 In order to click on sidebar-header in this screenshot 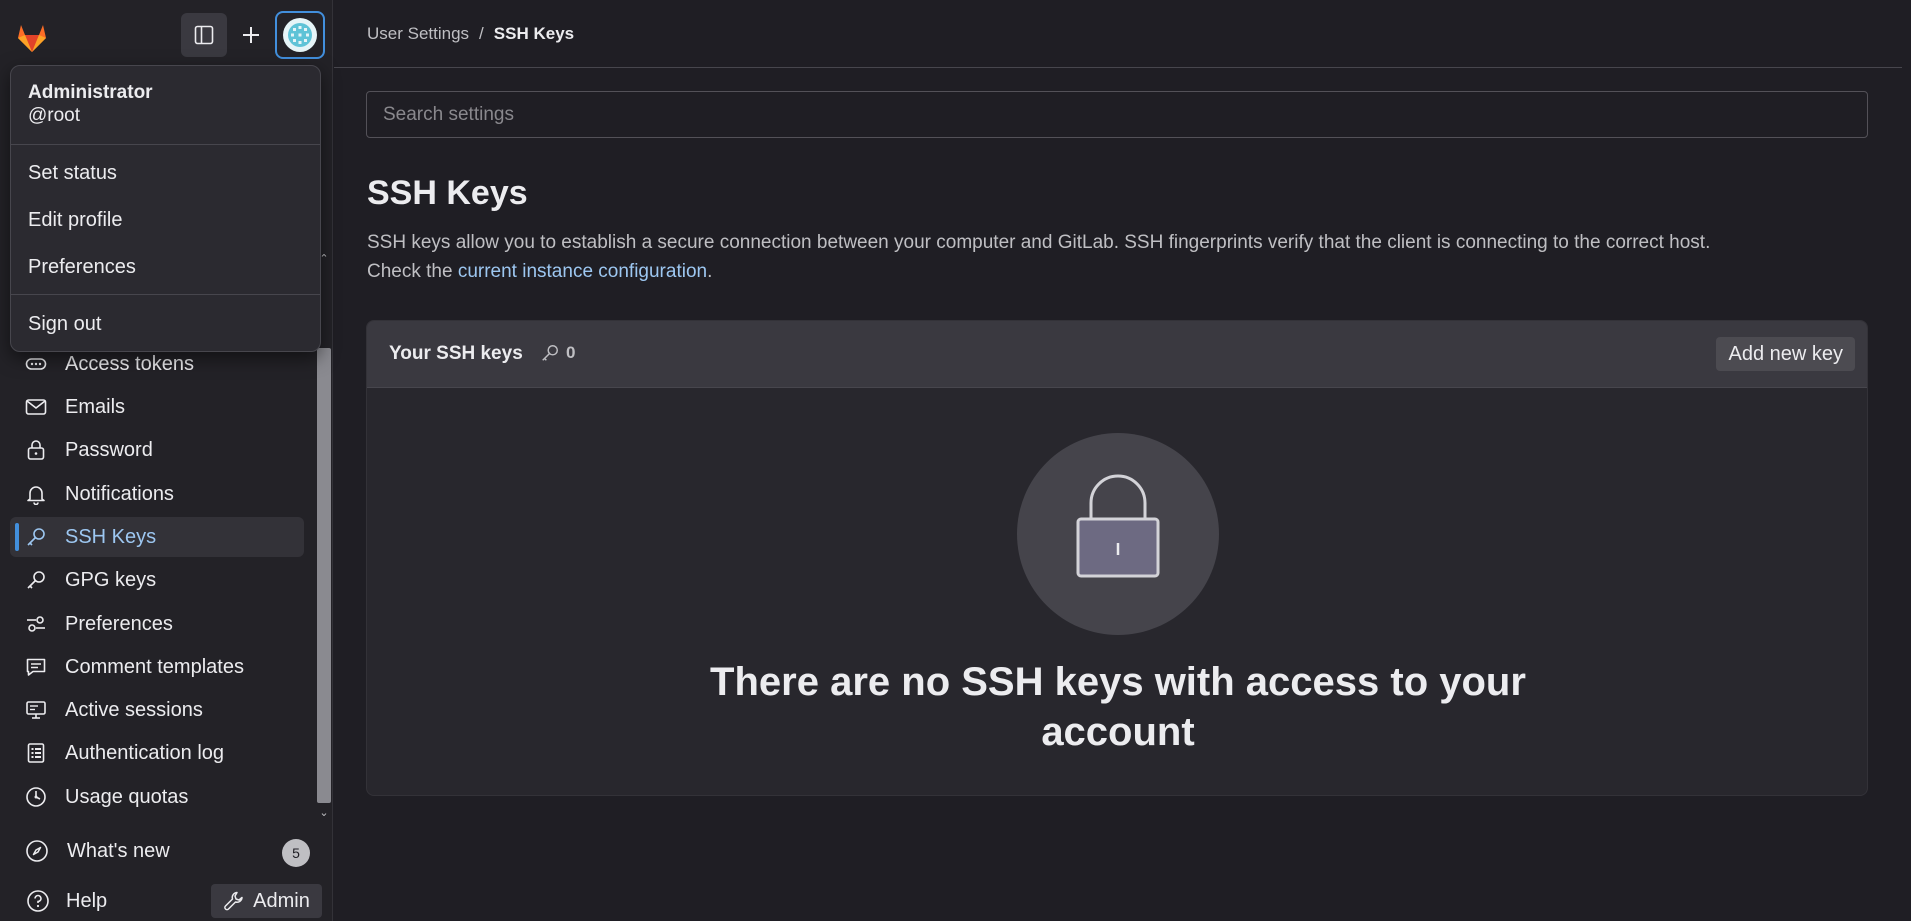, I will do `click(166, 35)`.